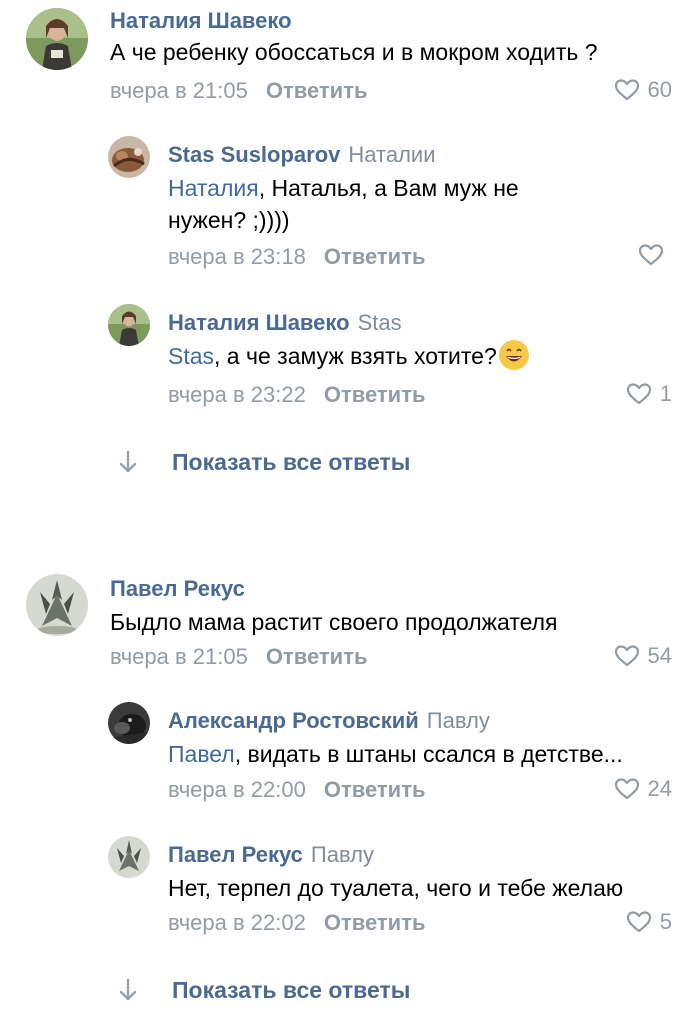 This screenshot has width=700, height=1026. Describe the element at coordinates (237, 256) in the screenshot. I see `reply-date: вчера в 23:18` at that location.